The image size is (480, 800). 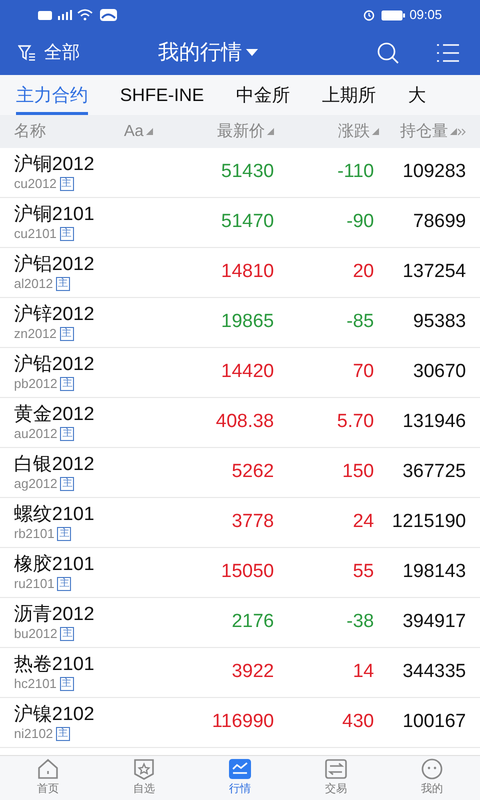 What do you see at coordinates (363, 572) in the screenshot?
I see `change-cell-text: 55` at bounding box center [363, 572].